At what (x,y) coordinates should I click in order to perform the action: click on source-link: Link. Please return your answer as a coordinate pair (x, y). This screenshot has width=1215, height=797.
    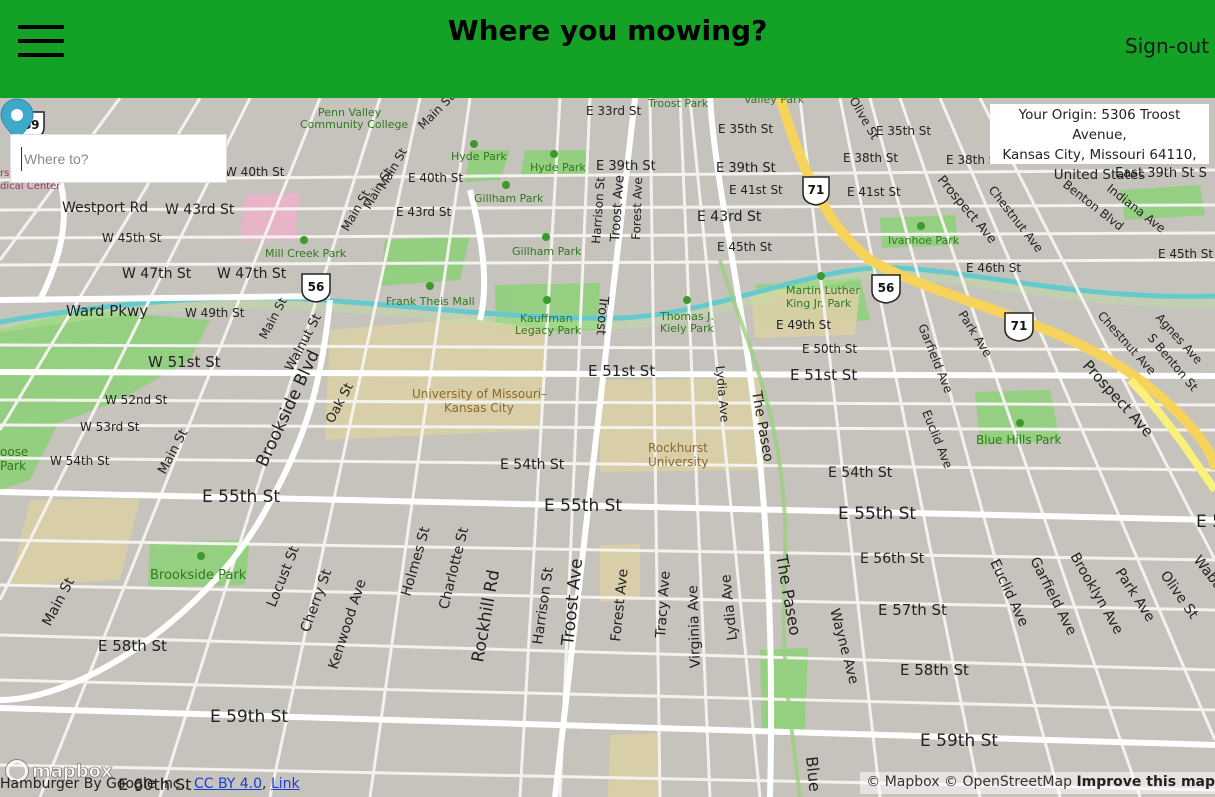
    Looking at the image, I should click on (285, 784).